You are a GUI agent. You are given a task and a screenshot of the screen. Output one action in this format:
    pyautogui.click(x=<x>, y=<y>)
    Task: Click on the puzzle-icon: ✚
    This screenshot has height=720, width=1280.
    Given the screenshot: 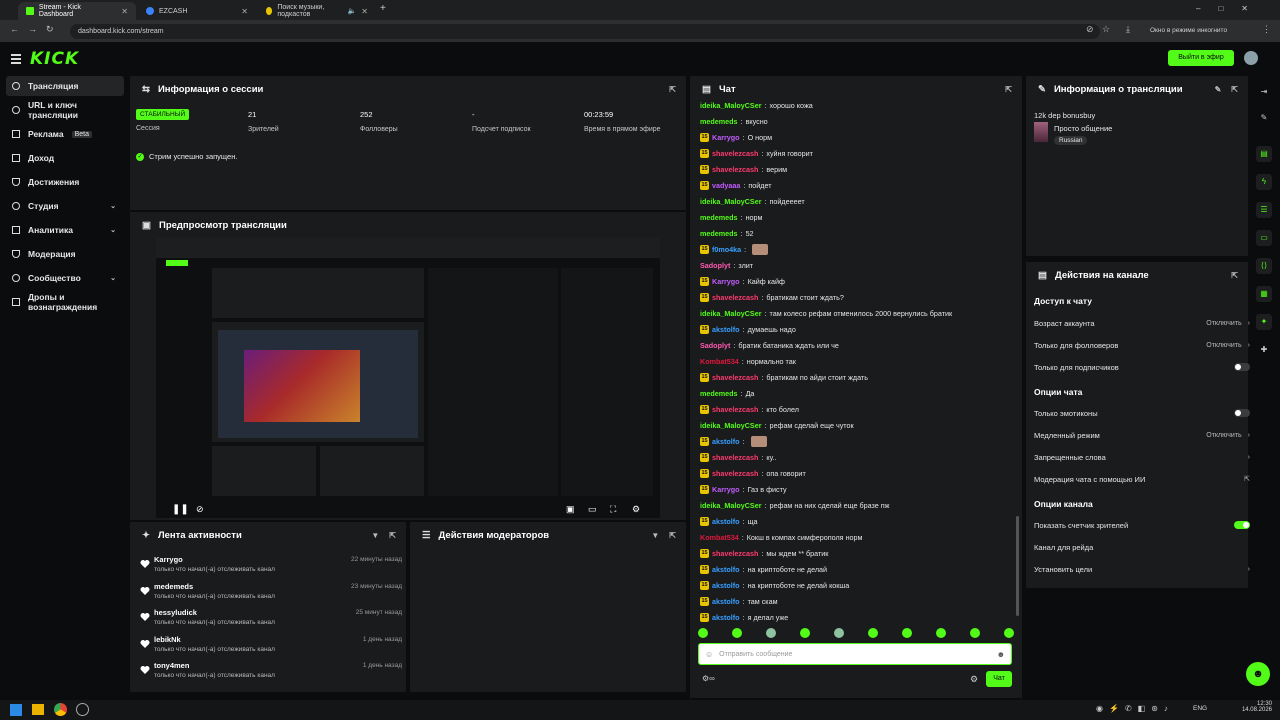 What is the action you would take?
    pyautogui.click(x=1264, y=350)
    